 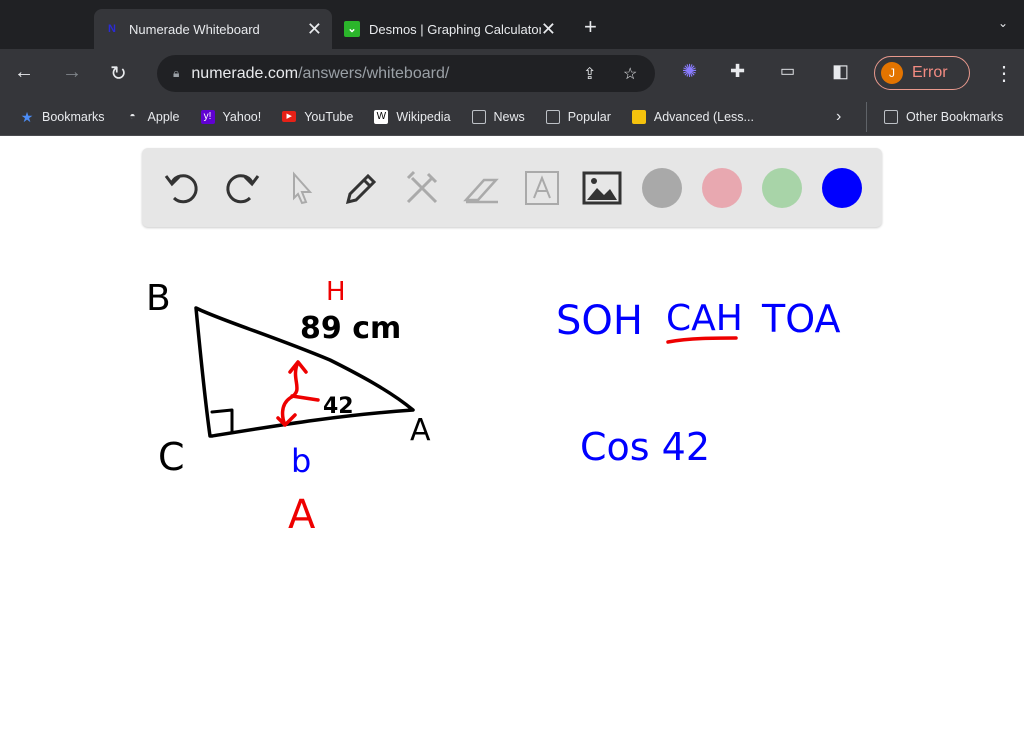 What do you see at coordinates (381, 116) in the screenshot?
I see `wikipedia-icon: W` at bounding box center [381, 116].